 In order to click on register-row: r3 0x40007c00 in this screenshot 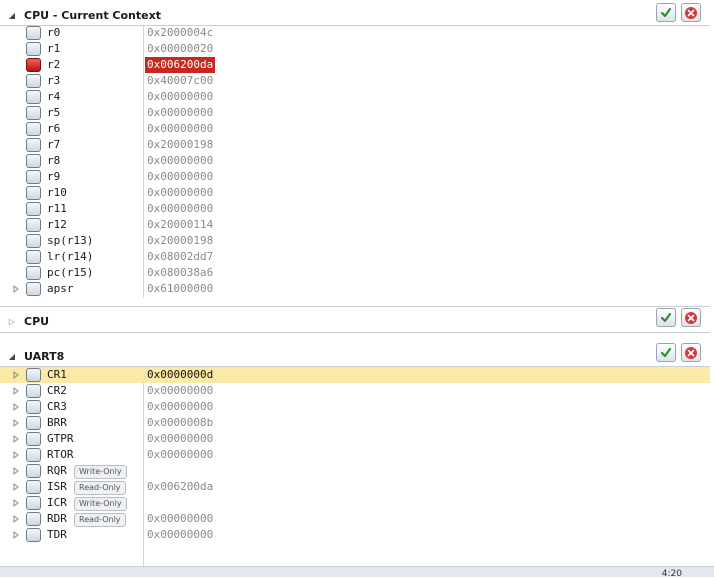, I will do `click(355, 81)`.